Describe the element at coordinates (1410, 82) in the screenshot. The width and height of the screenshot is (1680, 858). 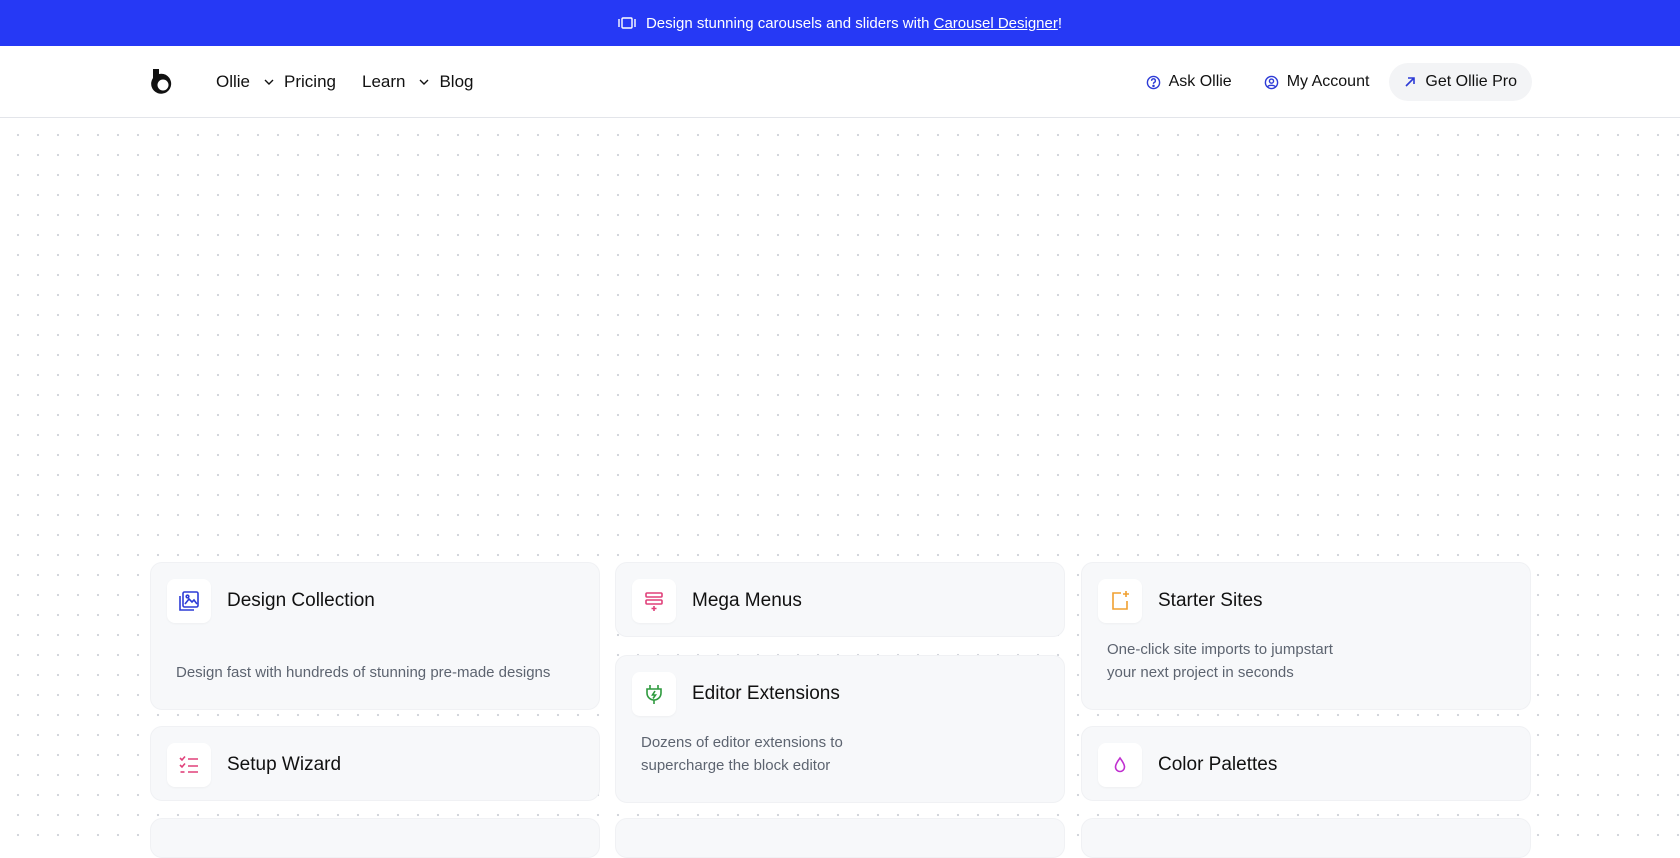
I see `arrow-up-right-icon` at that location.